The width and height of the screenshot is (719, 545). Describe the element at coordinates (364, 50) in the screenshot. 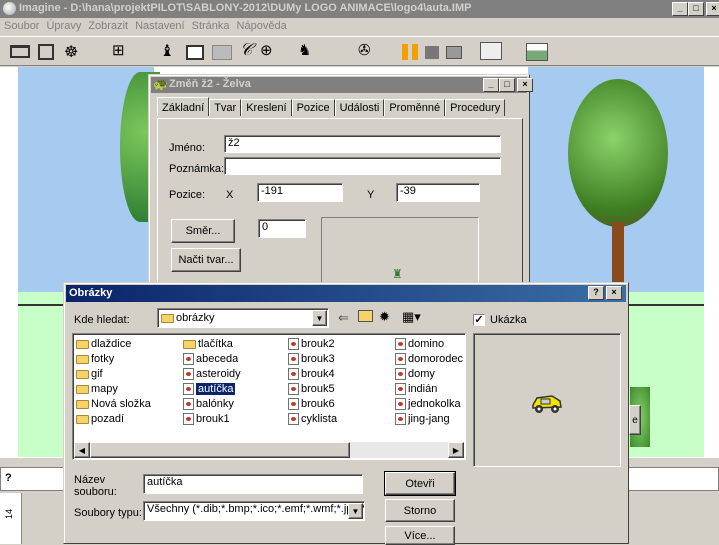

I see `wrench-icon: ✇` at that location.